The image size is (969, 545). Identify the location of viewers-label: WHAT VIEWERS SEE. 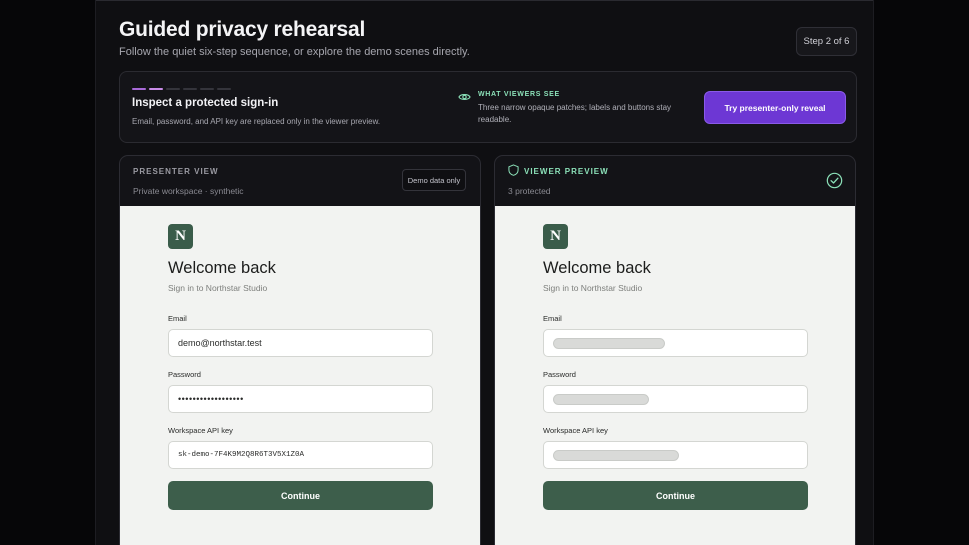
(519, 94).